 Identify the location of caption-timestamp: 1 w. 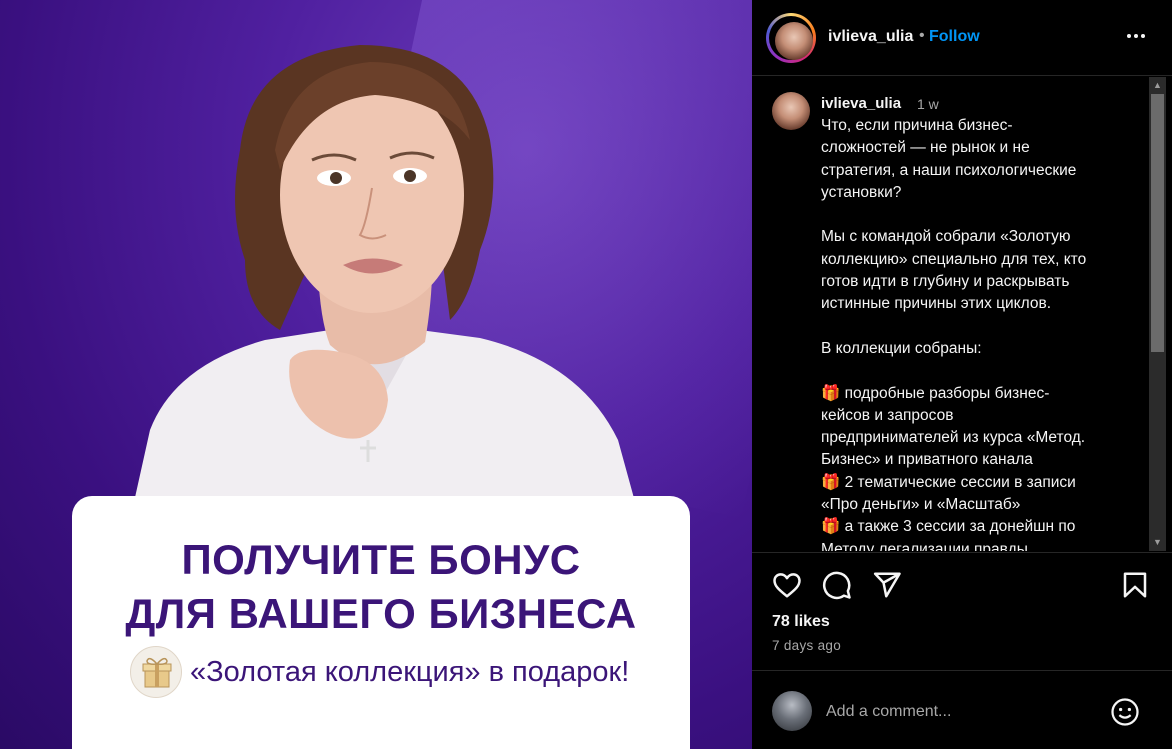
(928, 104).